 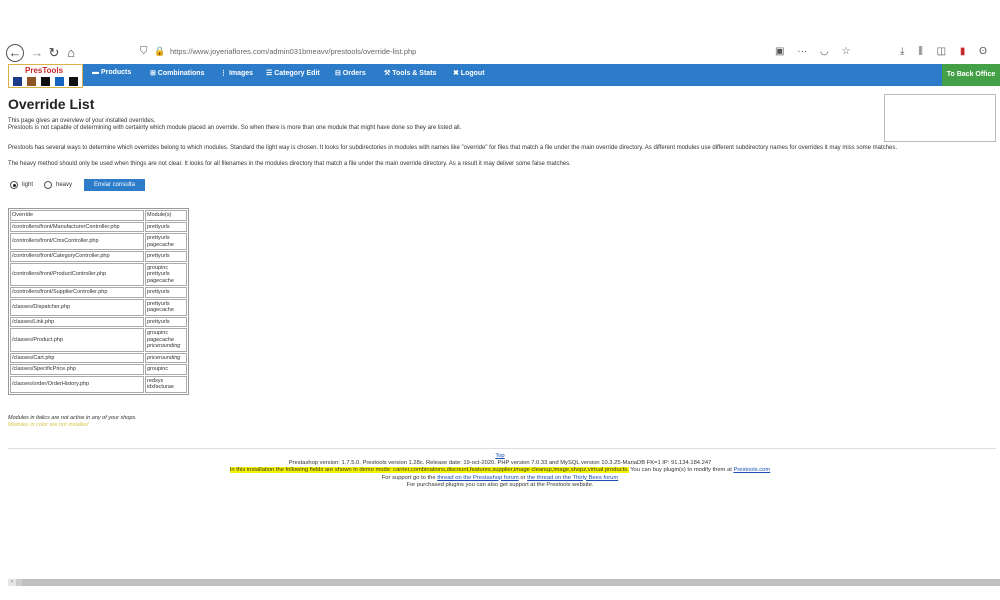 I want to click on menu-images: ⋮ Images, so click(x=236, y=73).